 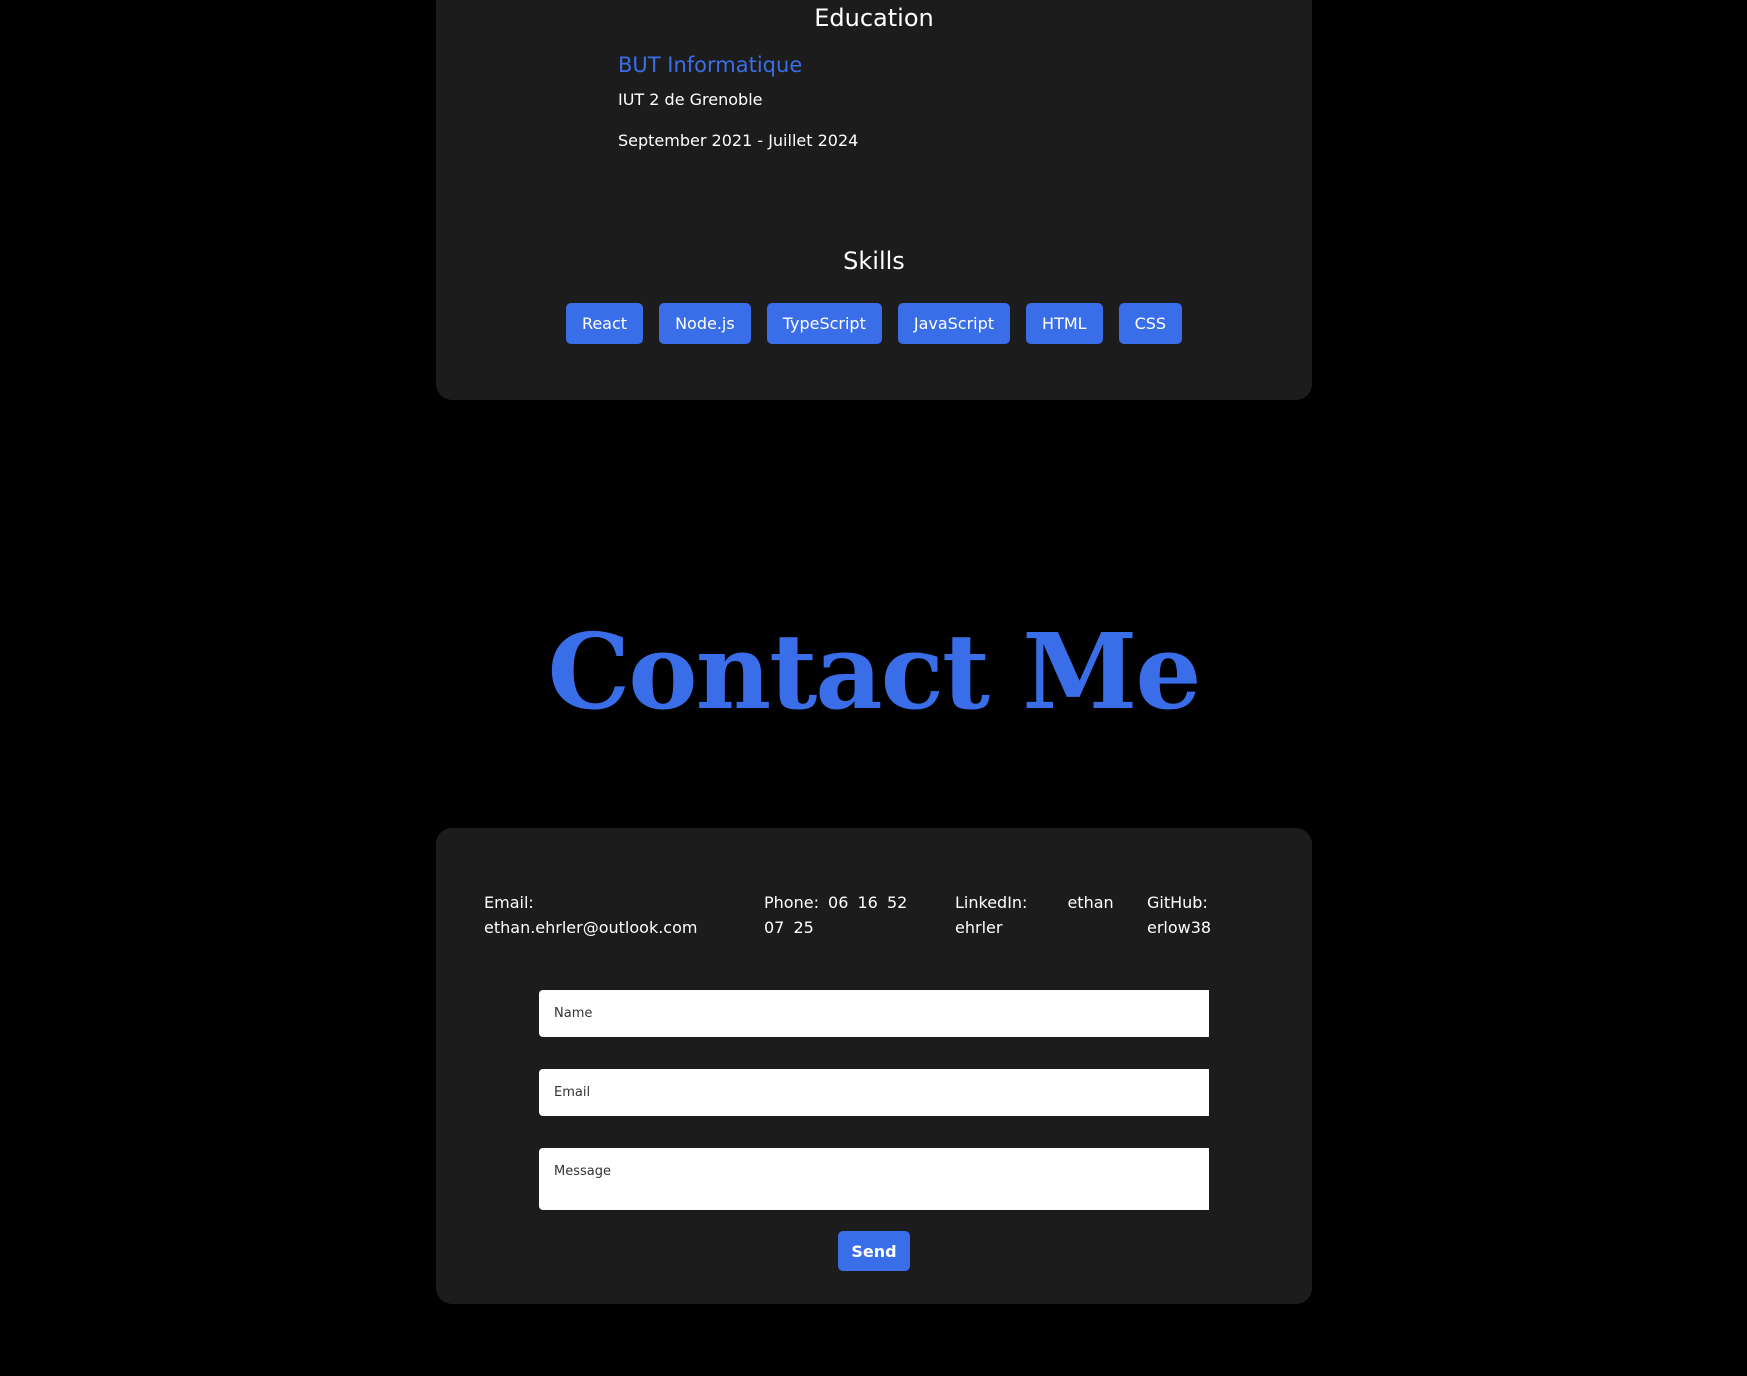 I want to click on skill-chip-nodejs: Node.js, so click(x=705, y=323).